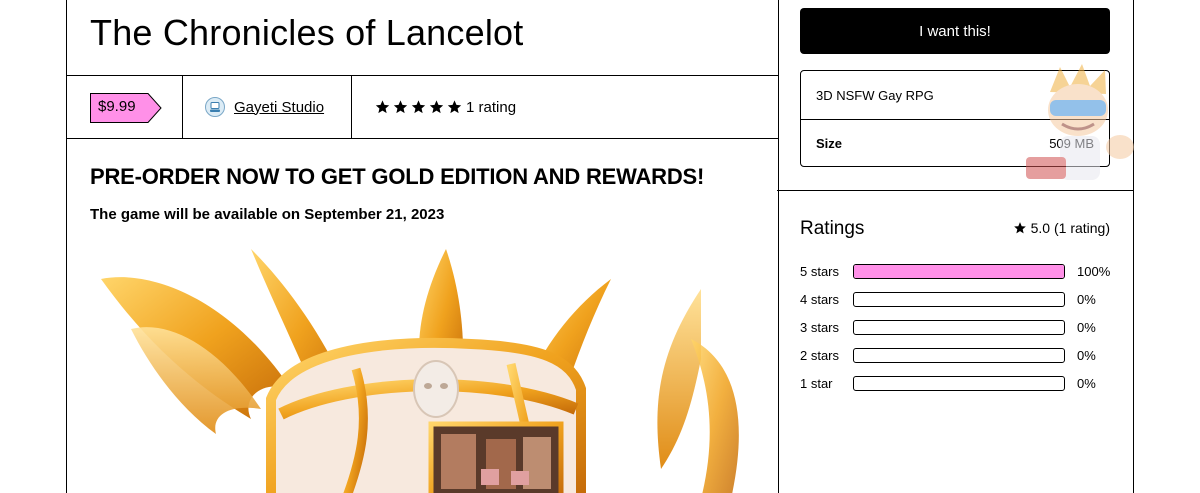 The width and height of the screenshot is (1200, 493). Describe the element at coordinates (955, 190) in the screenshot. I see `sidebar-divider` at that location.